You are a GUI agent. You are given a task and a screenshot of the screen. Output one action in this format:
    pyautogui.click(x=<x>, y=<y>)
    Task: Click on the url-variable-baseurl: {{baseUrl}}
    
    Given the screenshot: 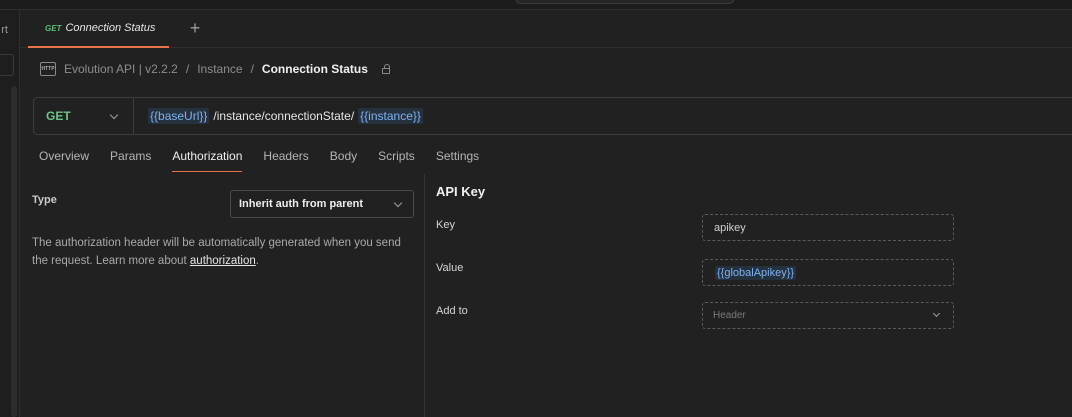 What is the action you would take?
    pyautogui.click(x=179, y=116)
    